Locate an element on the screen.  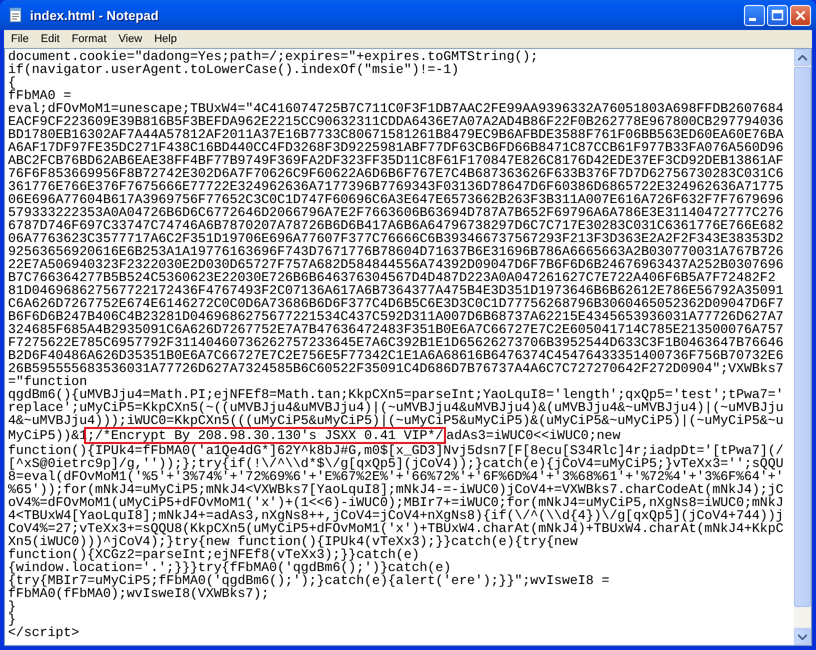
code-line: fFbMA0 = is located at coordinates (40, 95).